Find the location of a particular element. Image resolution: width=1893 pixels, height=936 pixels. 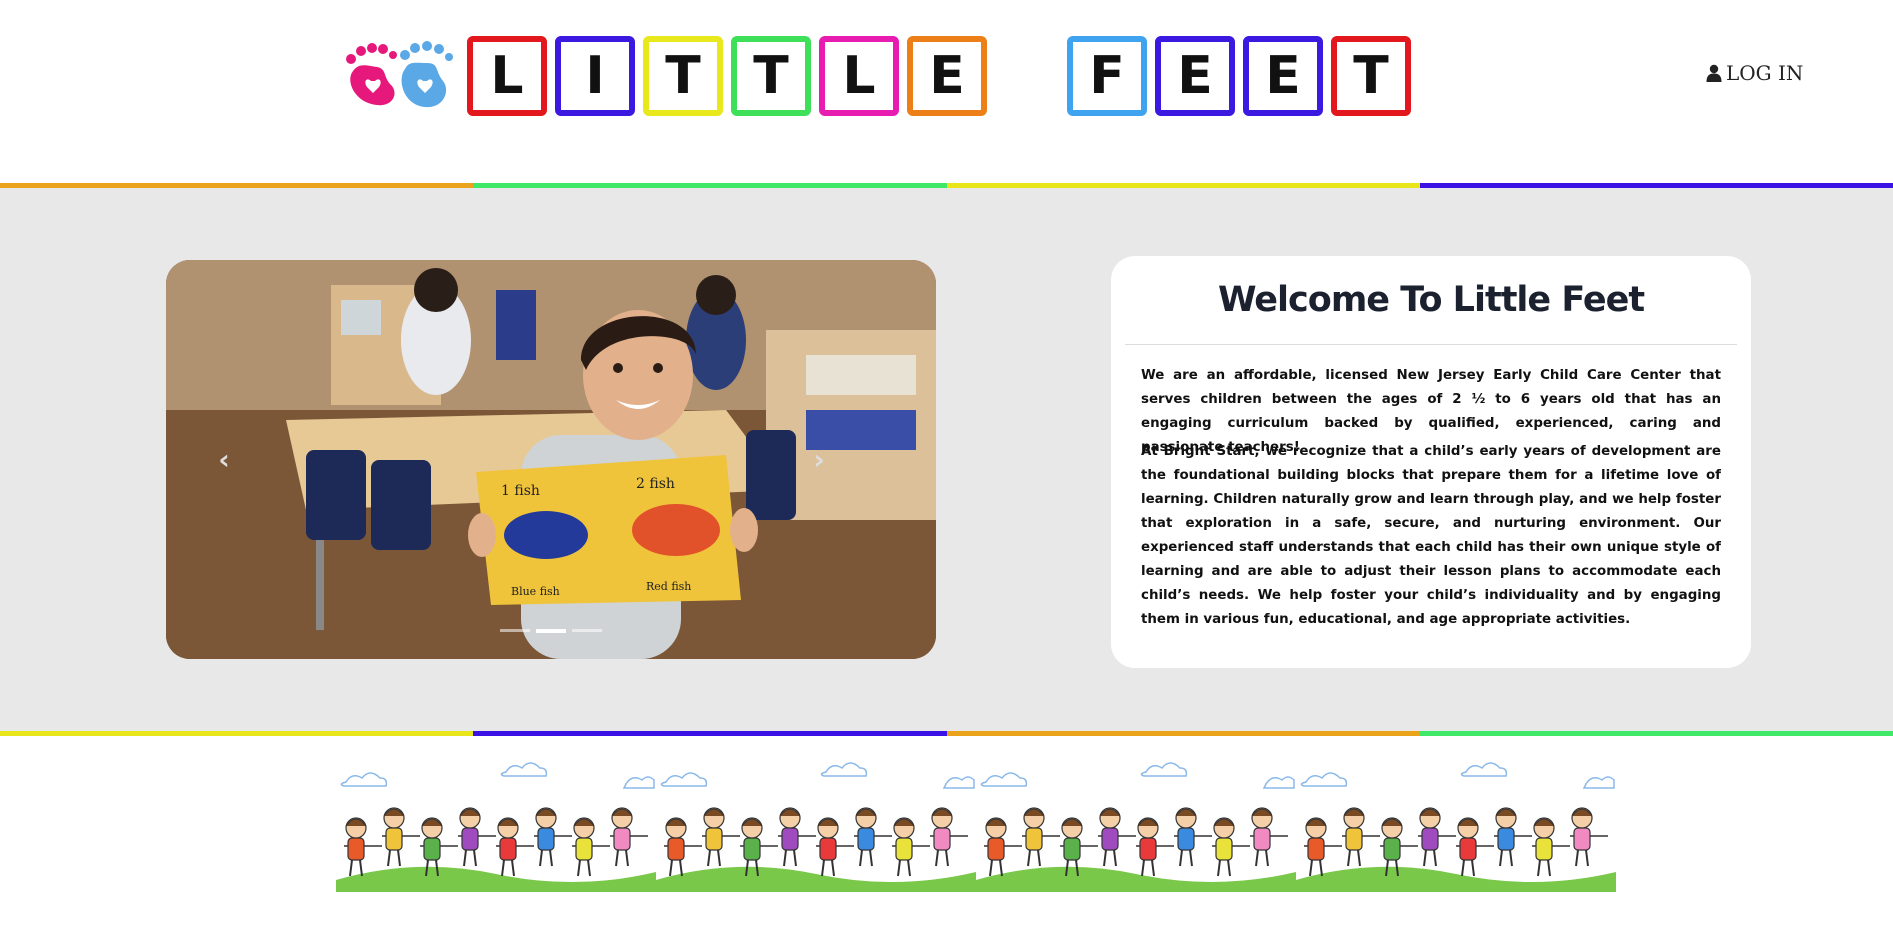

carousel-indicators is located at coordinates (551, 631).